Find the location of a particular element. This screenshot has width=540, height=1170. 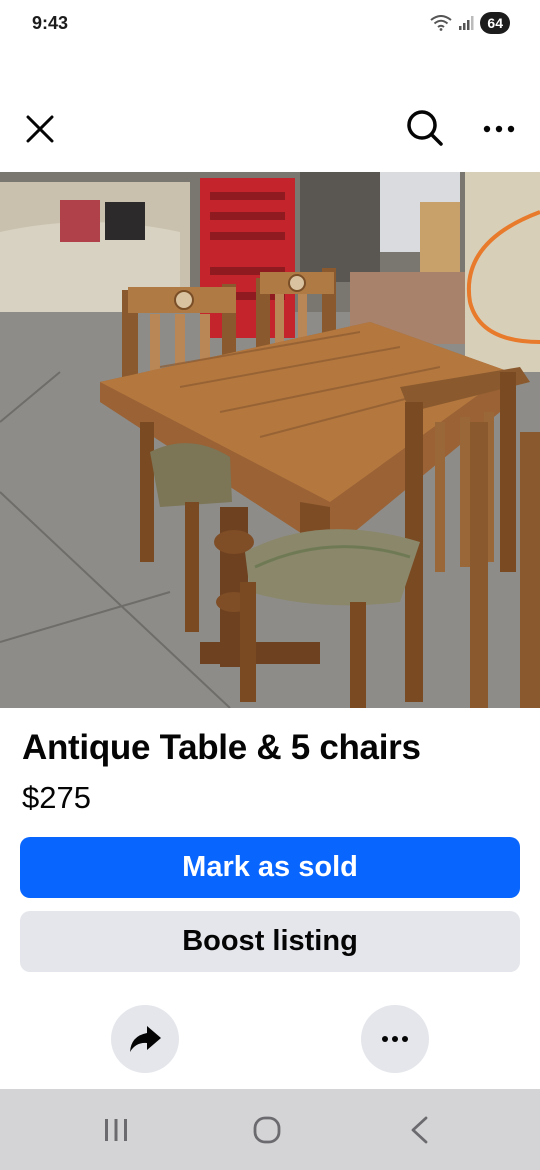

status-time: 9:43 is located at coordinates (50, 23).